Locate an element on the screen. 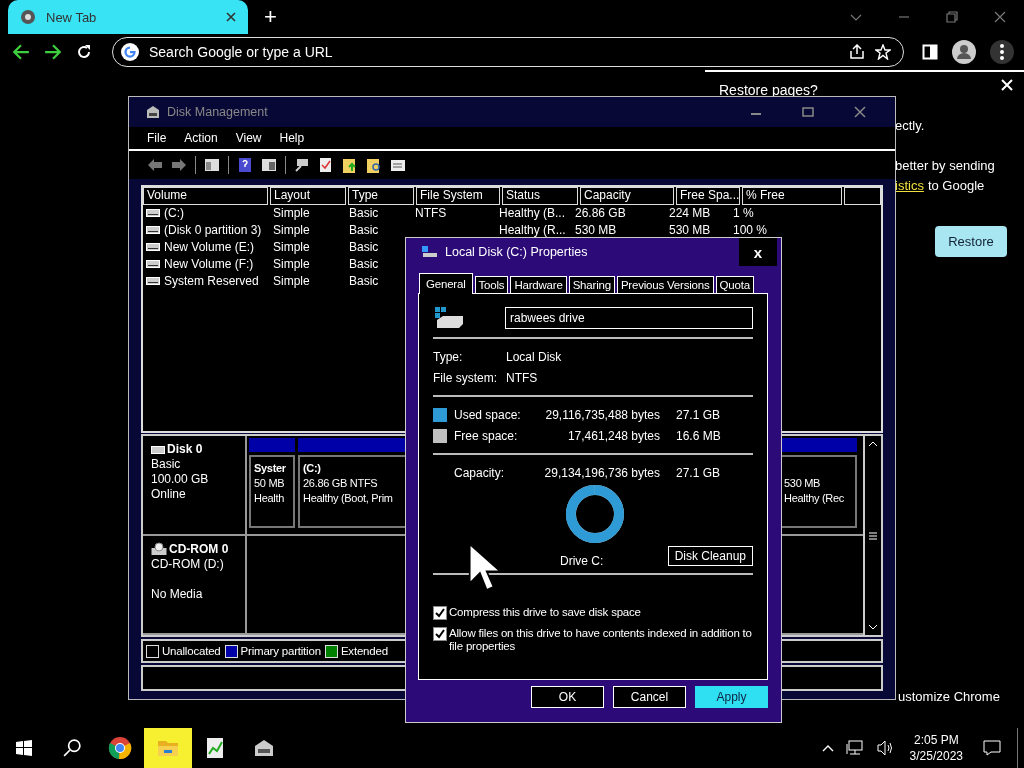 This screenshot has height=768, width=1024. table-cell: 26.86 GB is located at coordinates (600, 213).